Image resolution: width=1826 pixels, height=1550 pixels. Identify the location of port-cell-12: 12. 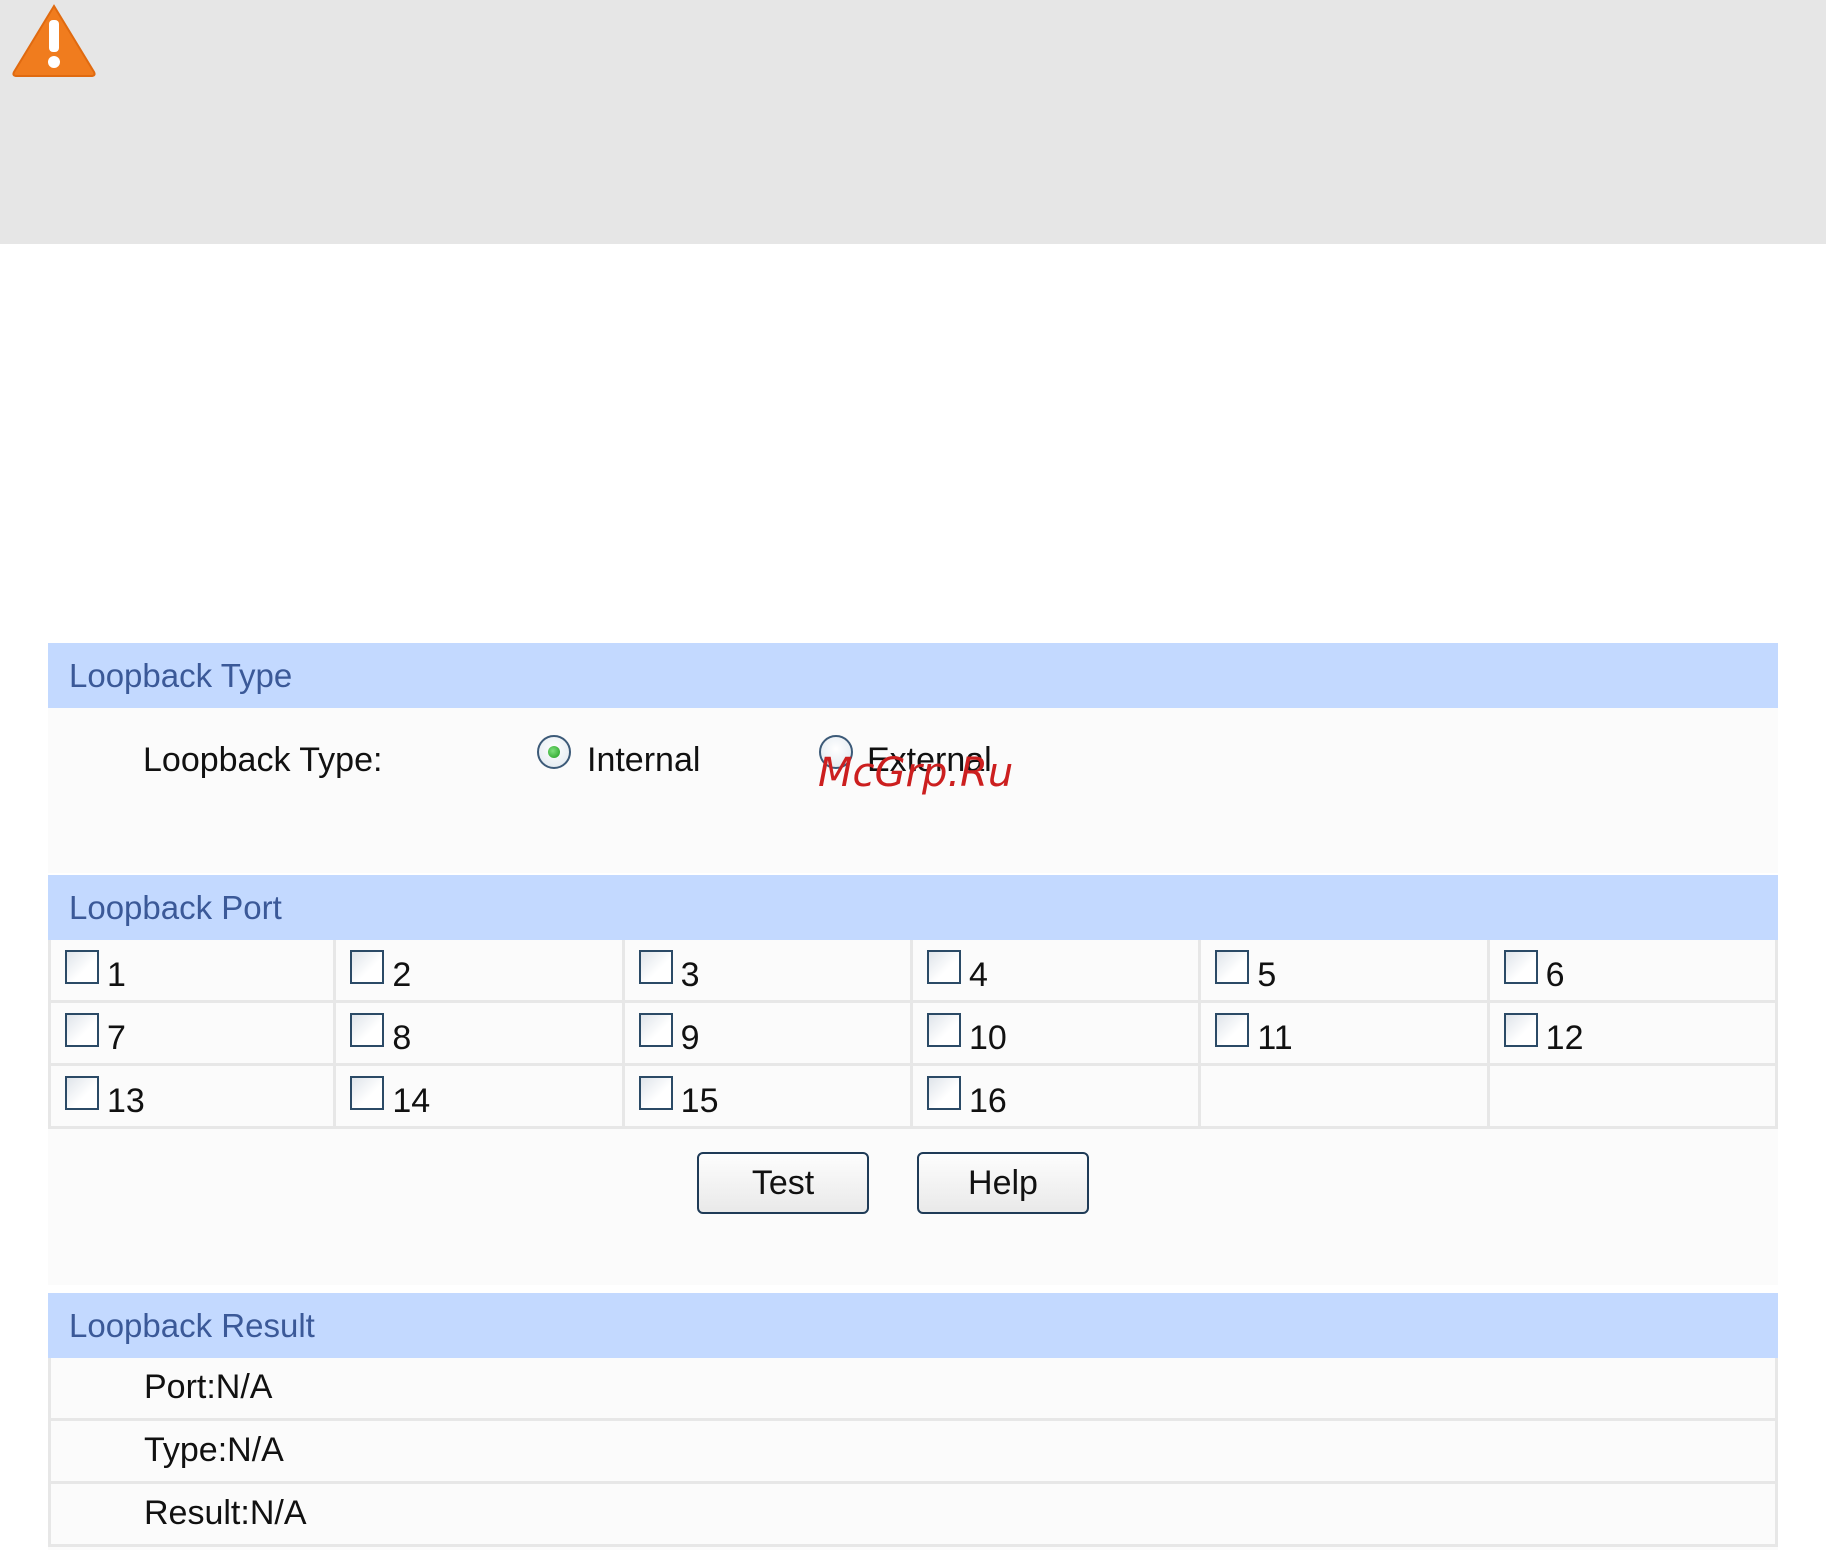
(1633, 1034).